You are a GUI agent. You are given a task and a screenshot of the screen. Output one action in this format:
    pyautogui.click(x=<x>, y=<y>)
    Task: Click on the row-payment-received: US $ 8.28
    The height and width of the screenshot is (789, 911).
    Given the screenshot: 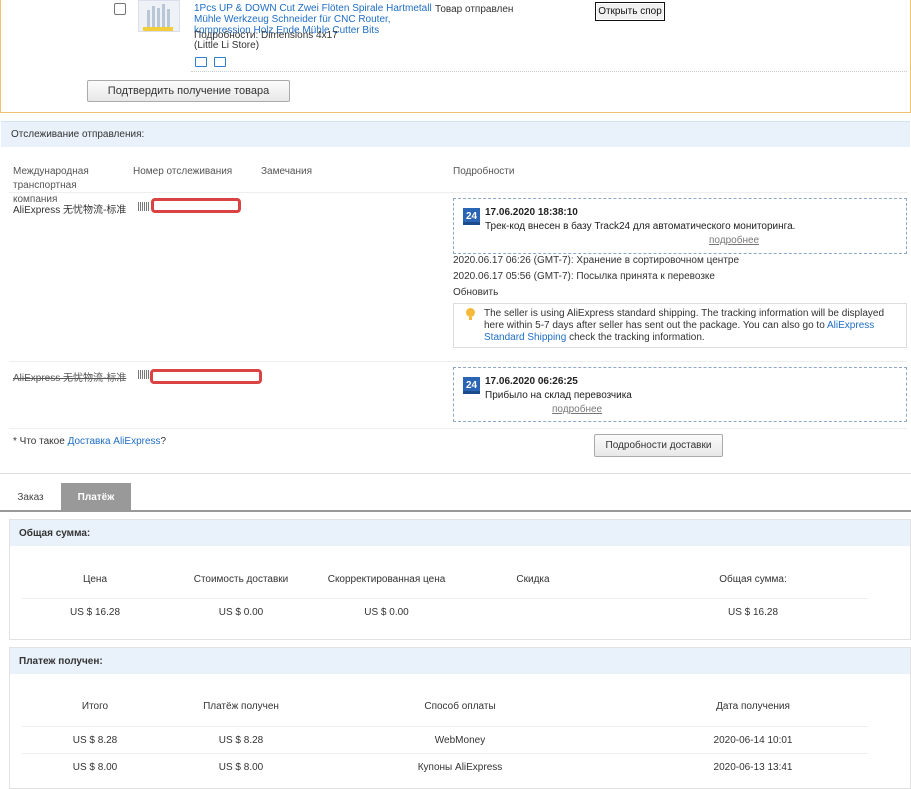 What is the action you would take?
    pyautogui.click(x=241, y=740)
    